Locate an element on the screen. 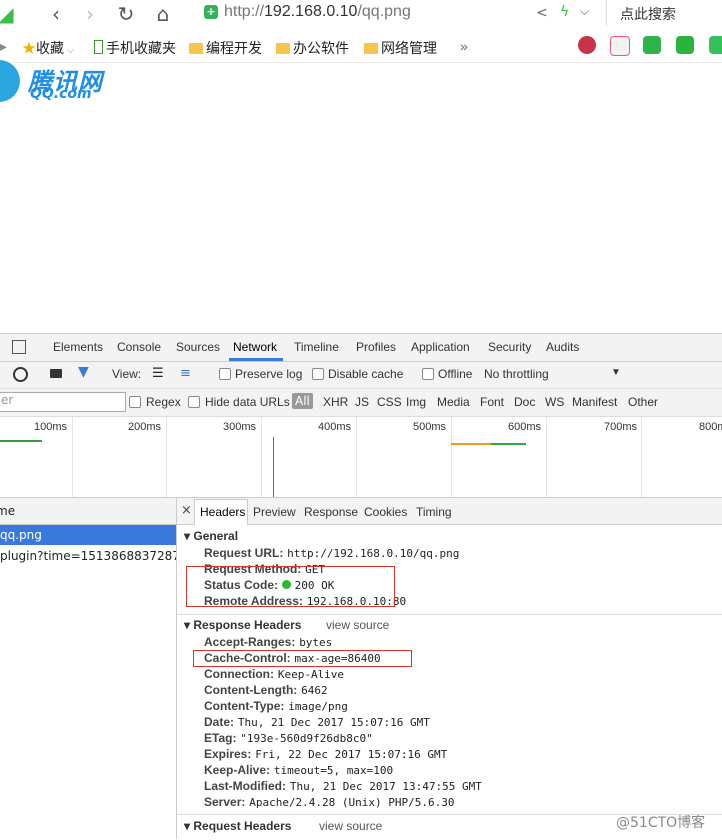 This screenshot has width=722, height=840. disable-cache-checkbox is located at coordinates (318, 374).